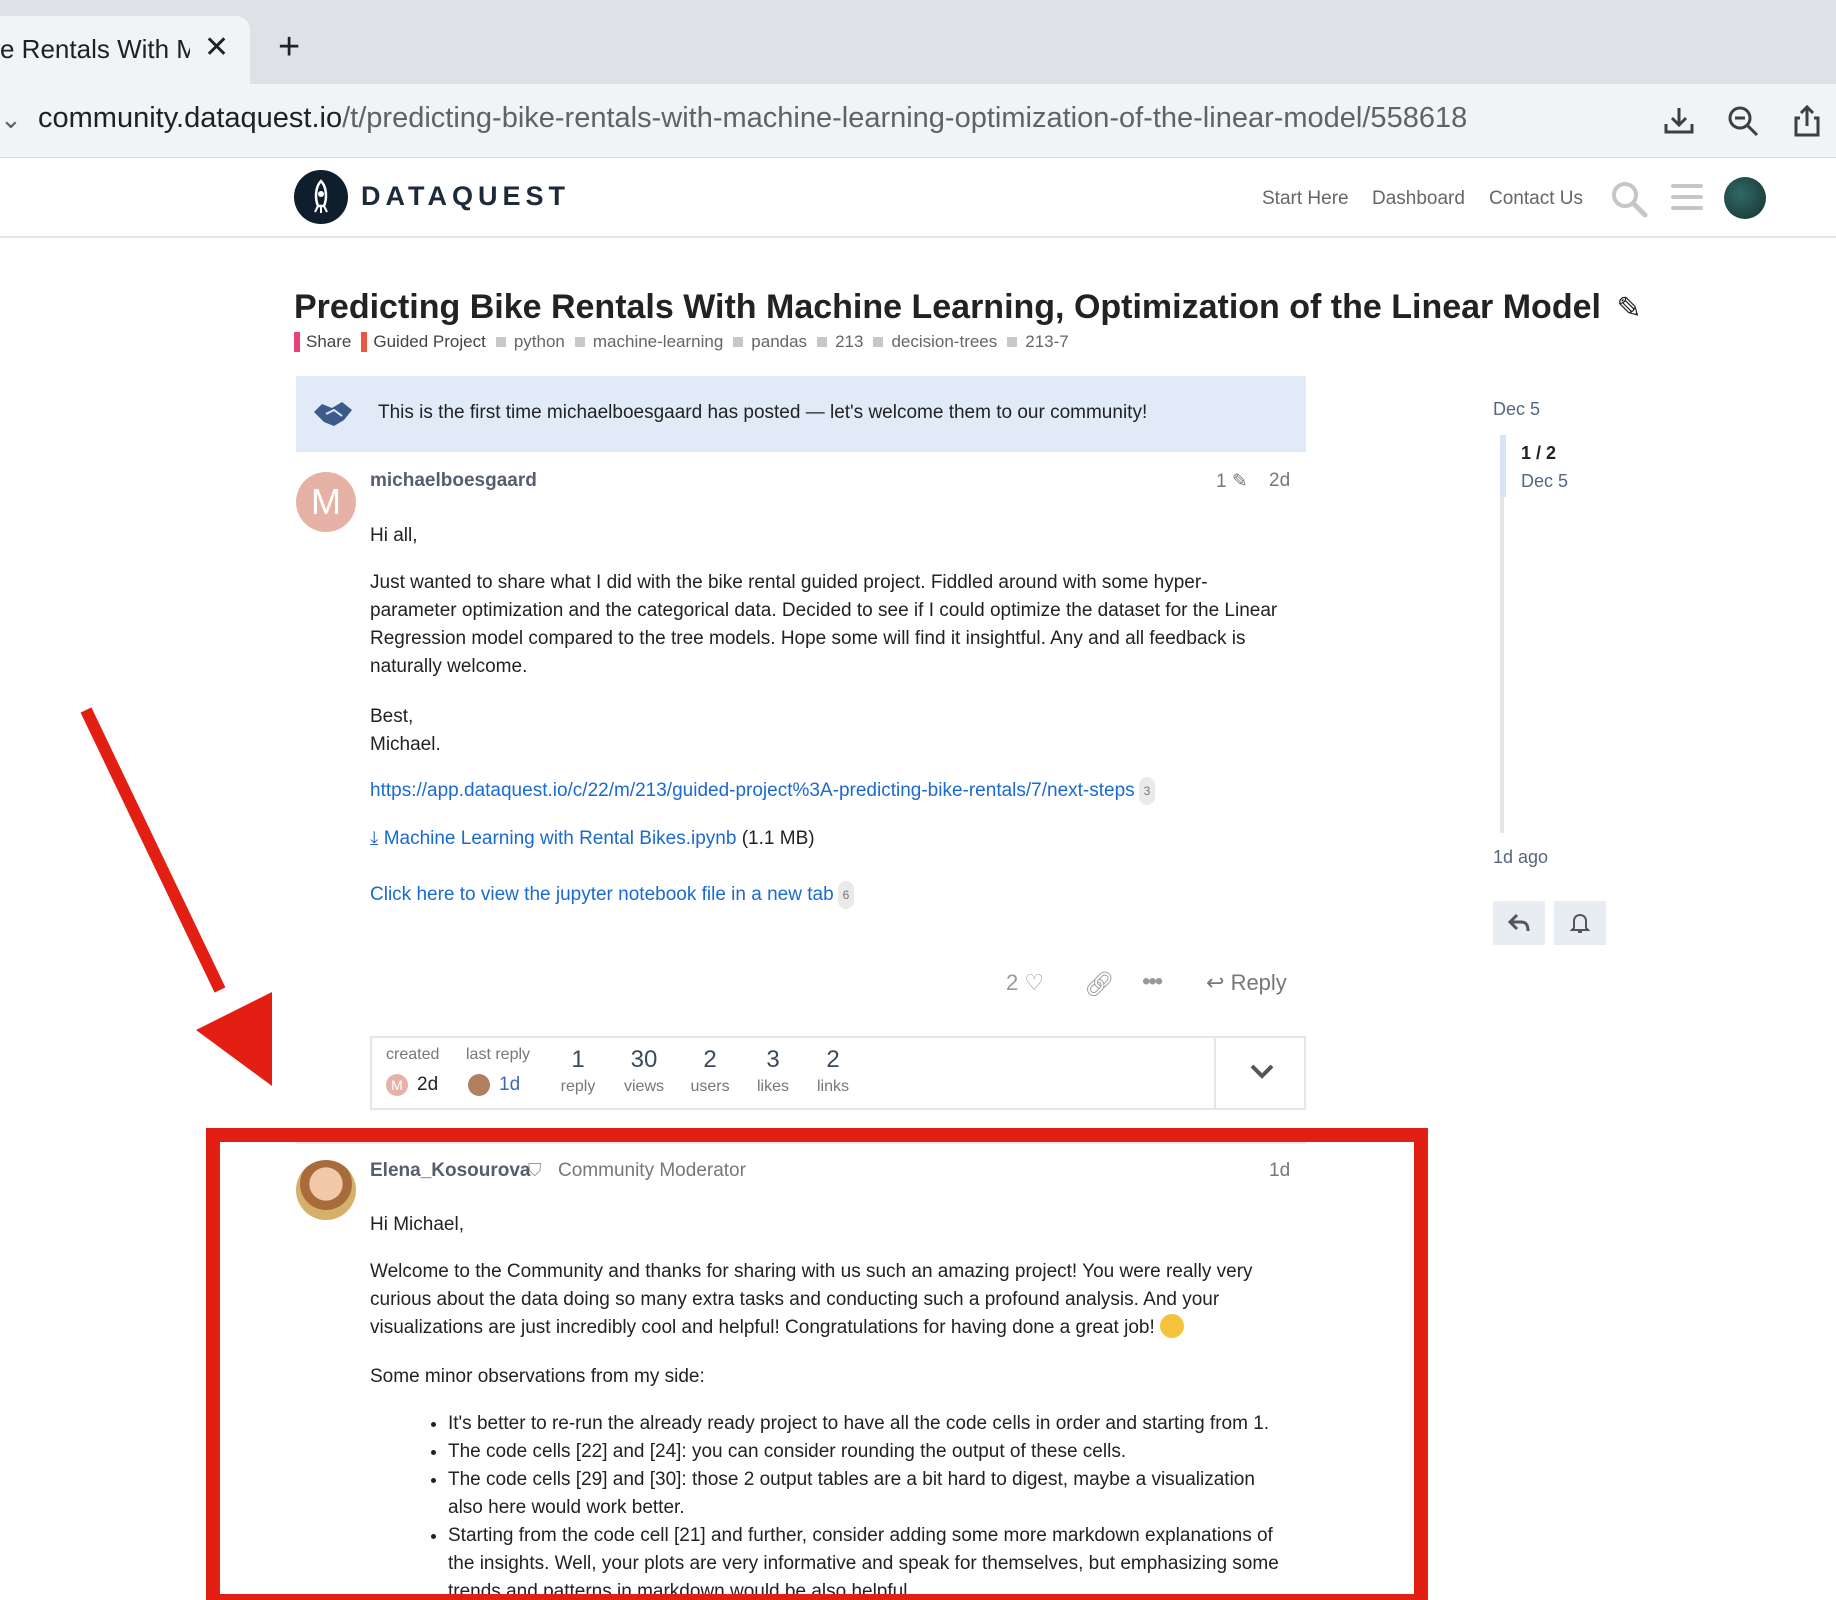 This screenshot has height=1600, width=1836. What do you see at coordinates (427, 1085) in the screenshot?
I see `created-age: 2d` at bounding box center [427, 1085].